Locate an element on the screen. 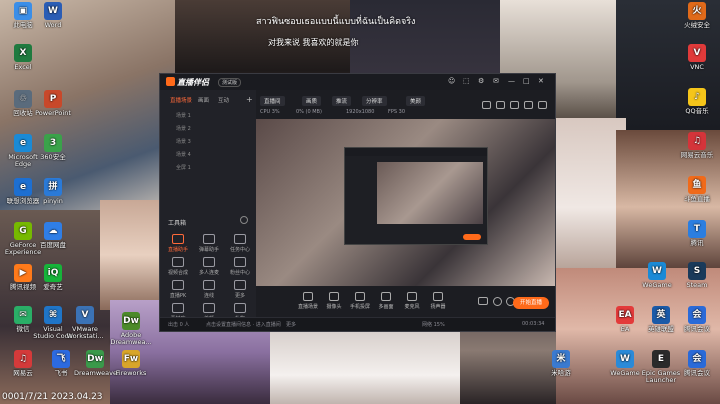  desktop-icon: W Word is located at coordinates (53, 15).